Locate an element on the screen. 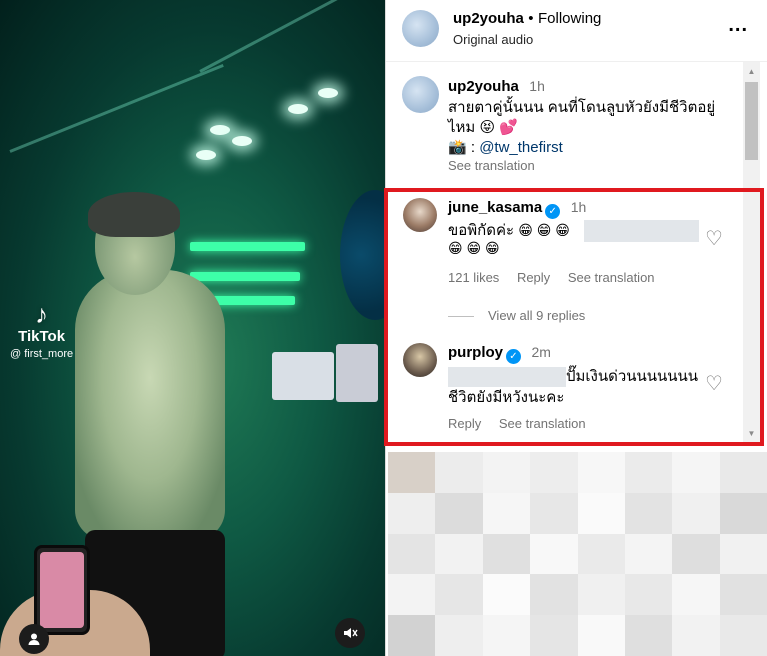 Image resolution: width=767 pixels, height=656 pixels. caption-author-avatar is located at coordinates (420, 94).